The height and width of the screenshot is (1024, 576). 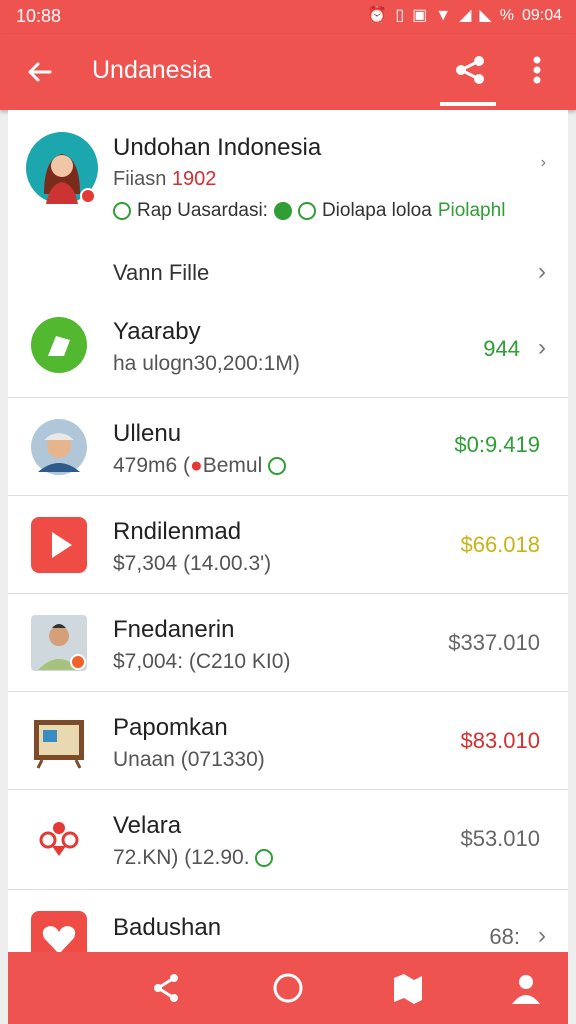 What do you see at coordinates (59, 744) in the screenshot?
I see `board-icon` at bounding box center [59, 744].